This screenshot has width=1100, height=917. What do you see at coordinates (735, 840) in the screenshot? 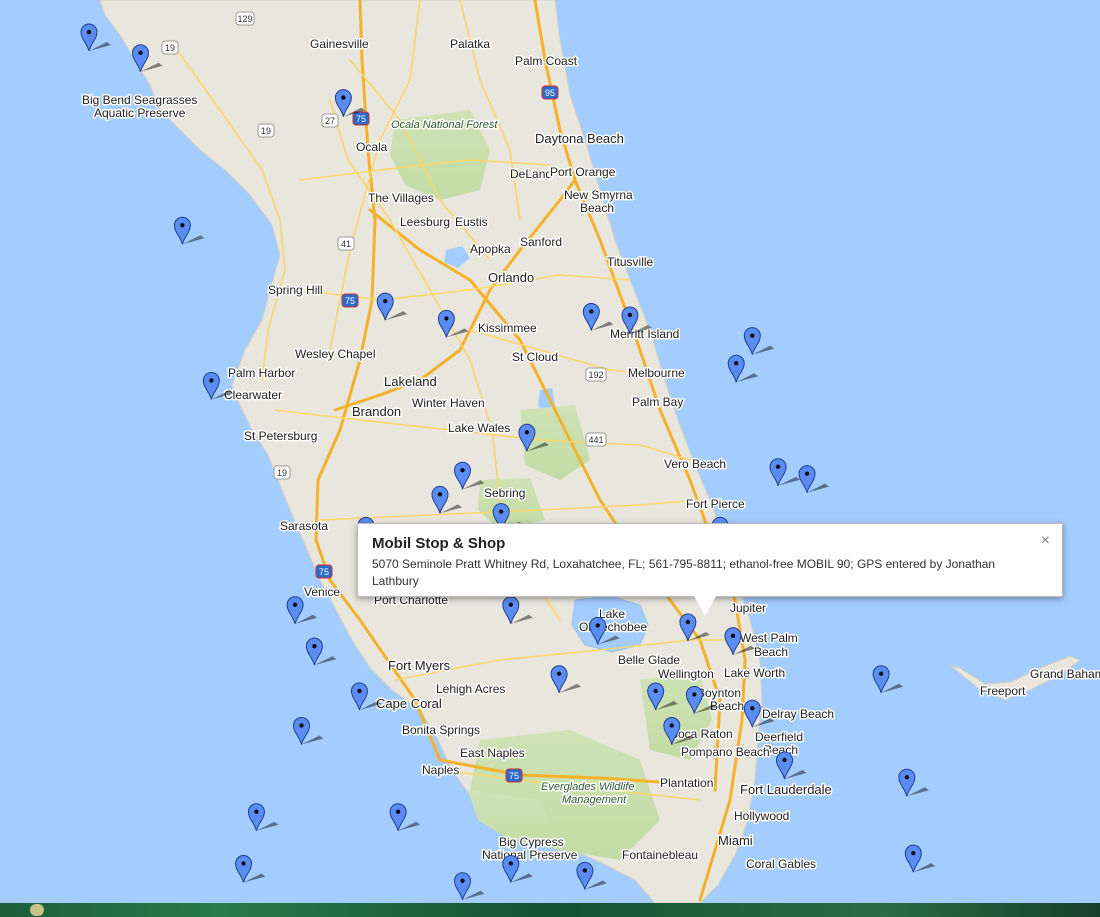
I see `label-miami: Miami` at bounding box center [735, 840].